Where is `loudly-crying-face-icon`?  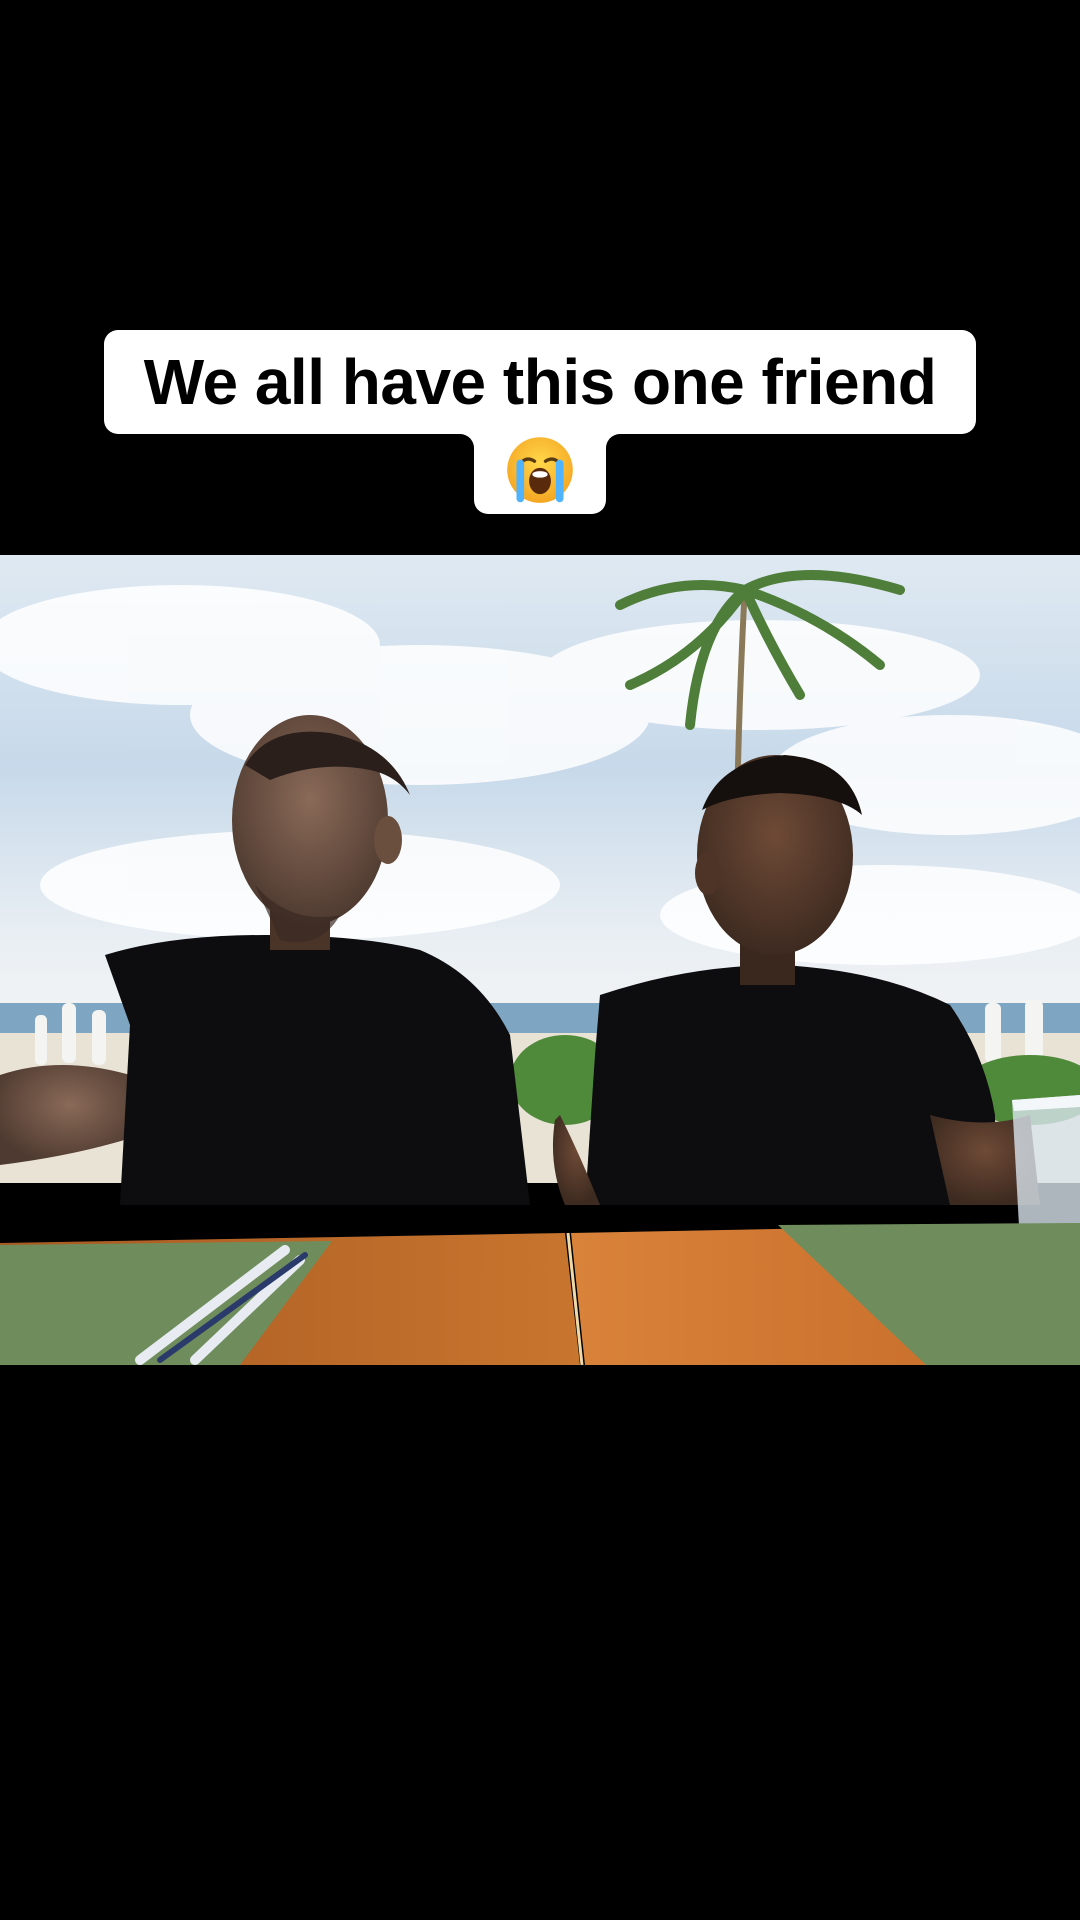 loudly-crying-face-icon is located at coordinates (540, 470).